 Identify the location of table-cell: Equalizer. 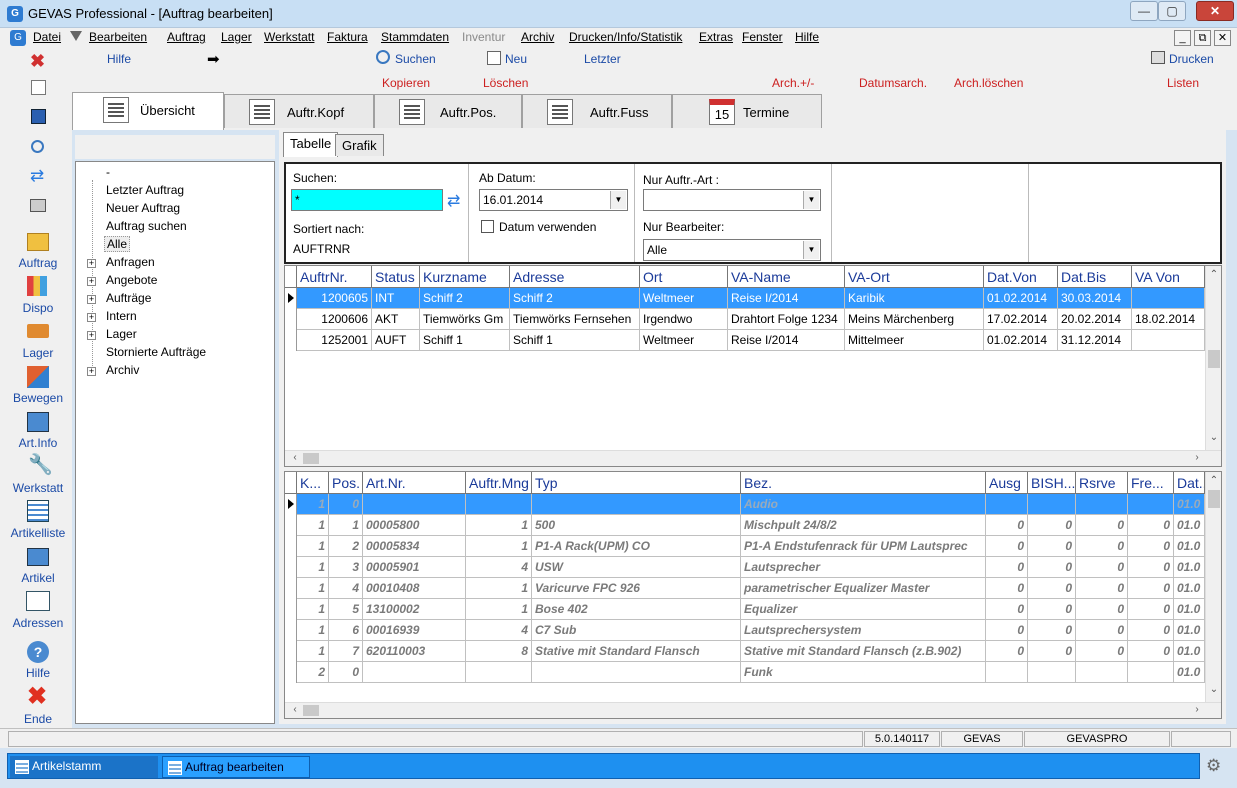
(863, 609).